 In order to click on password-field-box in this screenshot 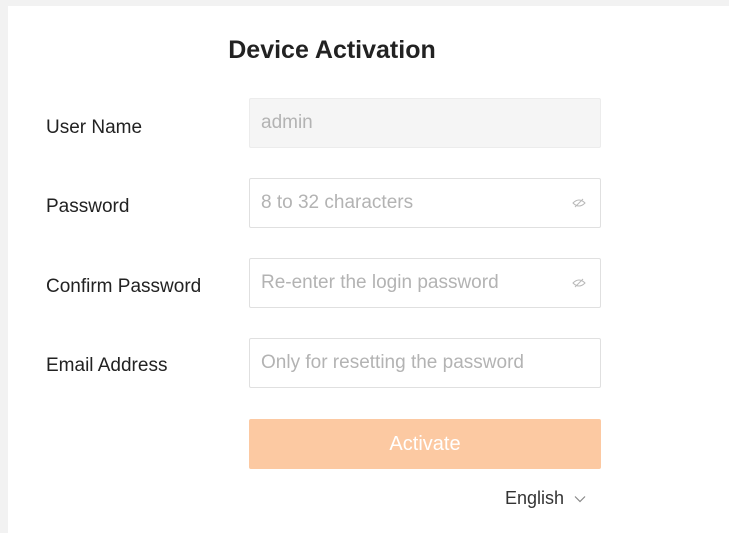, I will do `click(425, 203)`.